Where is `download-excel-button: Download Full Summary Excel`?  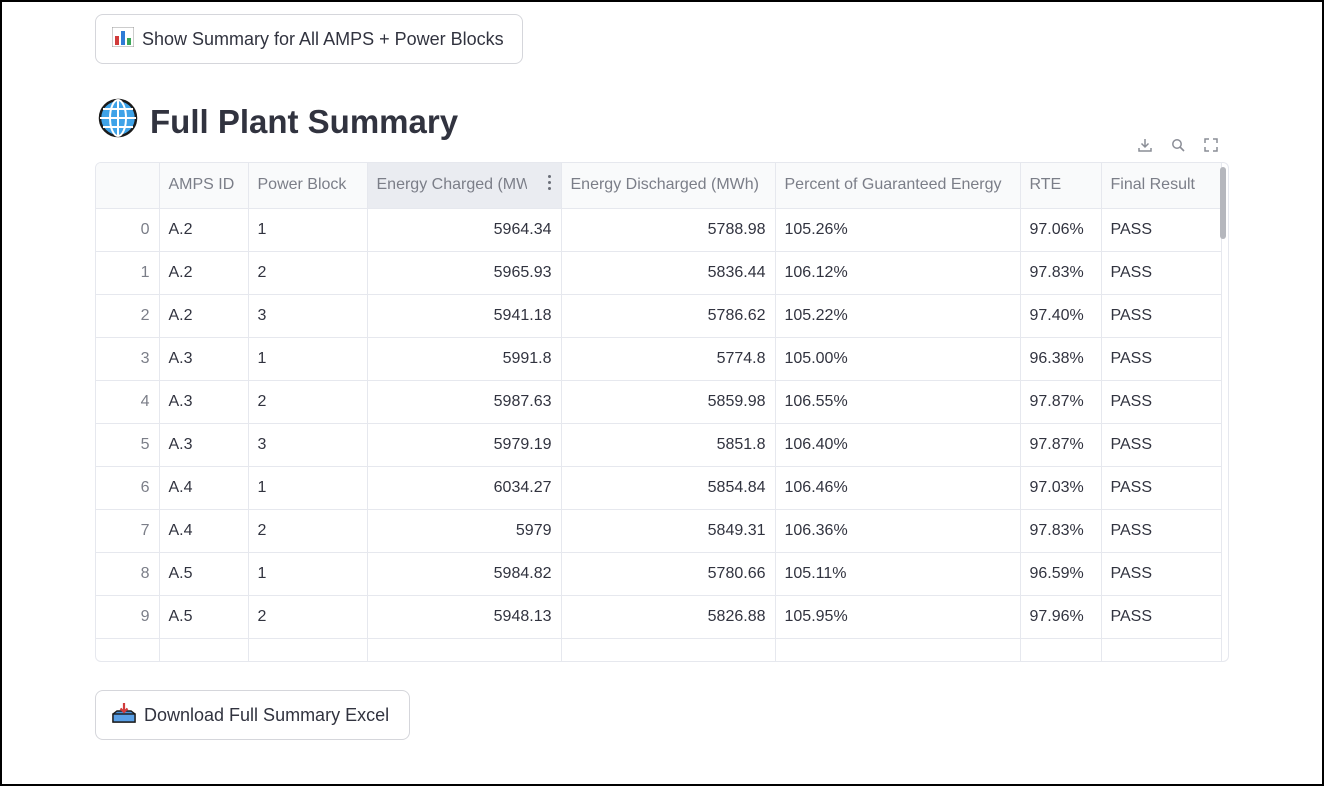 download-excel-button: Download Full Summary Excel is located at coordinates (252, 715).